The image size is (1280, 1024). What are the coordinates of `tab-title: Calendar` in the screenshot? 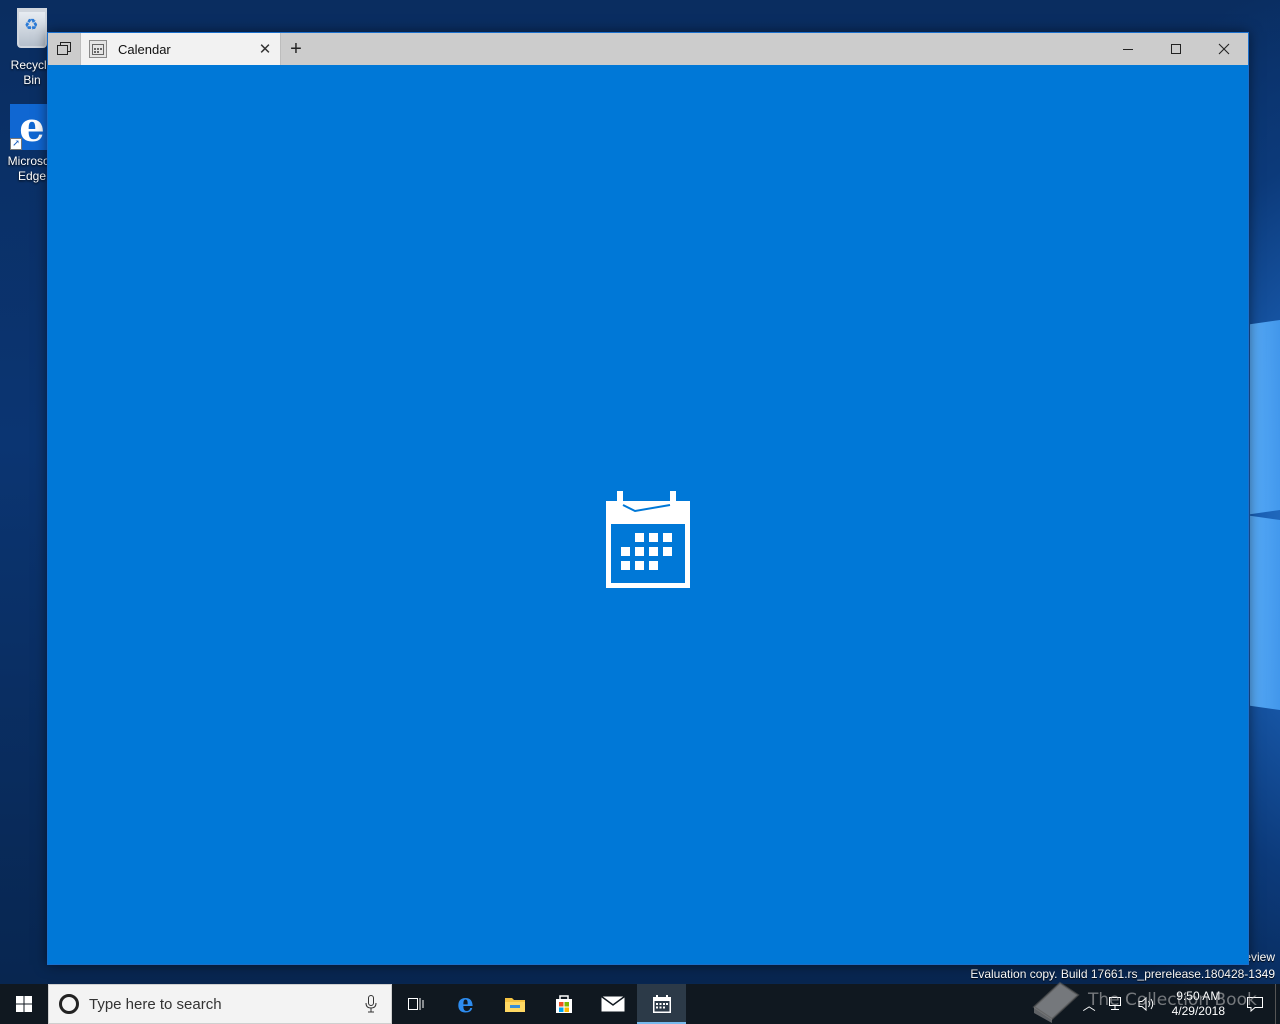 It's located at (144, 49).